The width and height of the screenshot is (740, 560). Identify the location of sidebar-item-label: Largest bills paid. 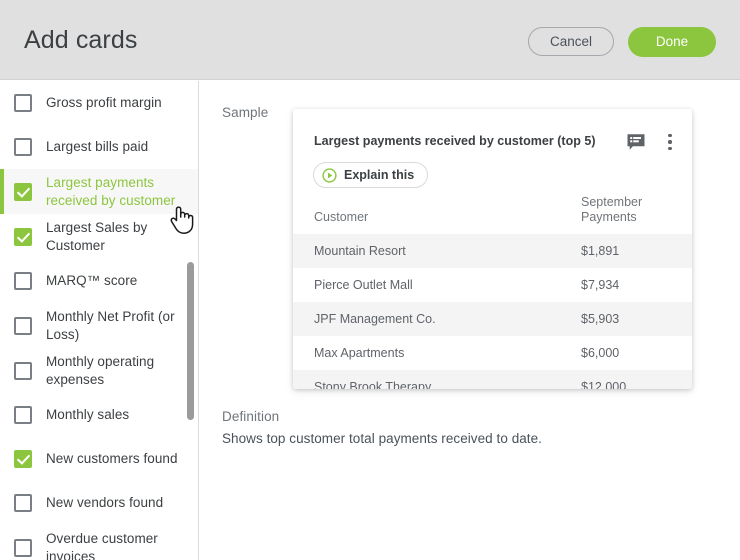
(97, 147).